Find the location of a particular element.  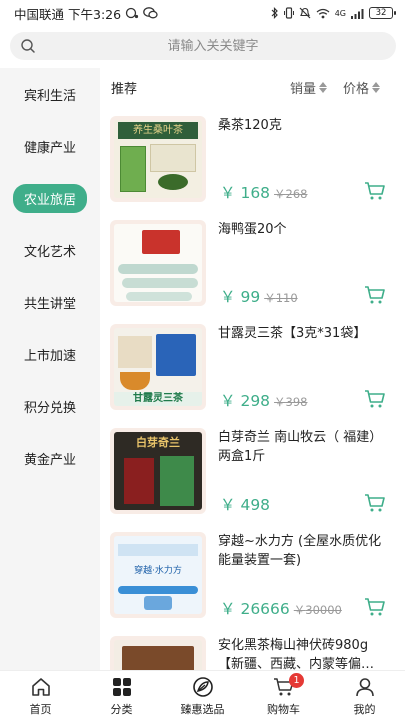

battery-level: 32 is located at coordinates (381, 12).